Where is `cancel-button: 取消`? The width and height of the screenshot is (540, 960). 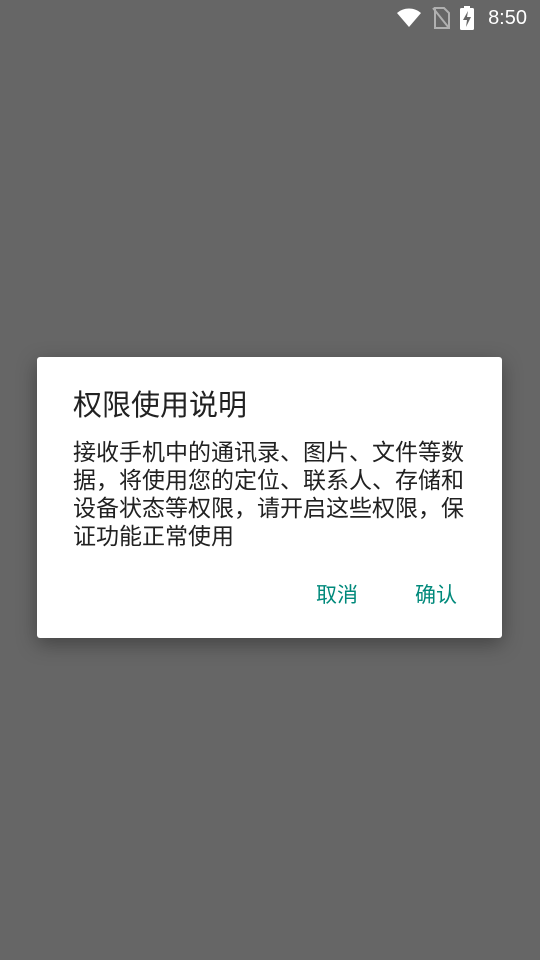
cancel-button: 取消 is located at coordinates (337, 595).